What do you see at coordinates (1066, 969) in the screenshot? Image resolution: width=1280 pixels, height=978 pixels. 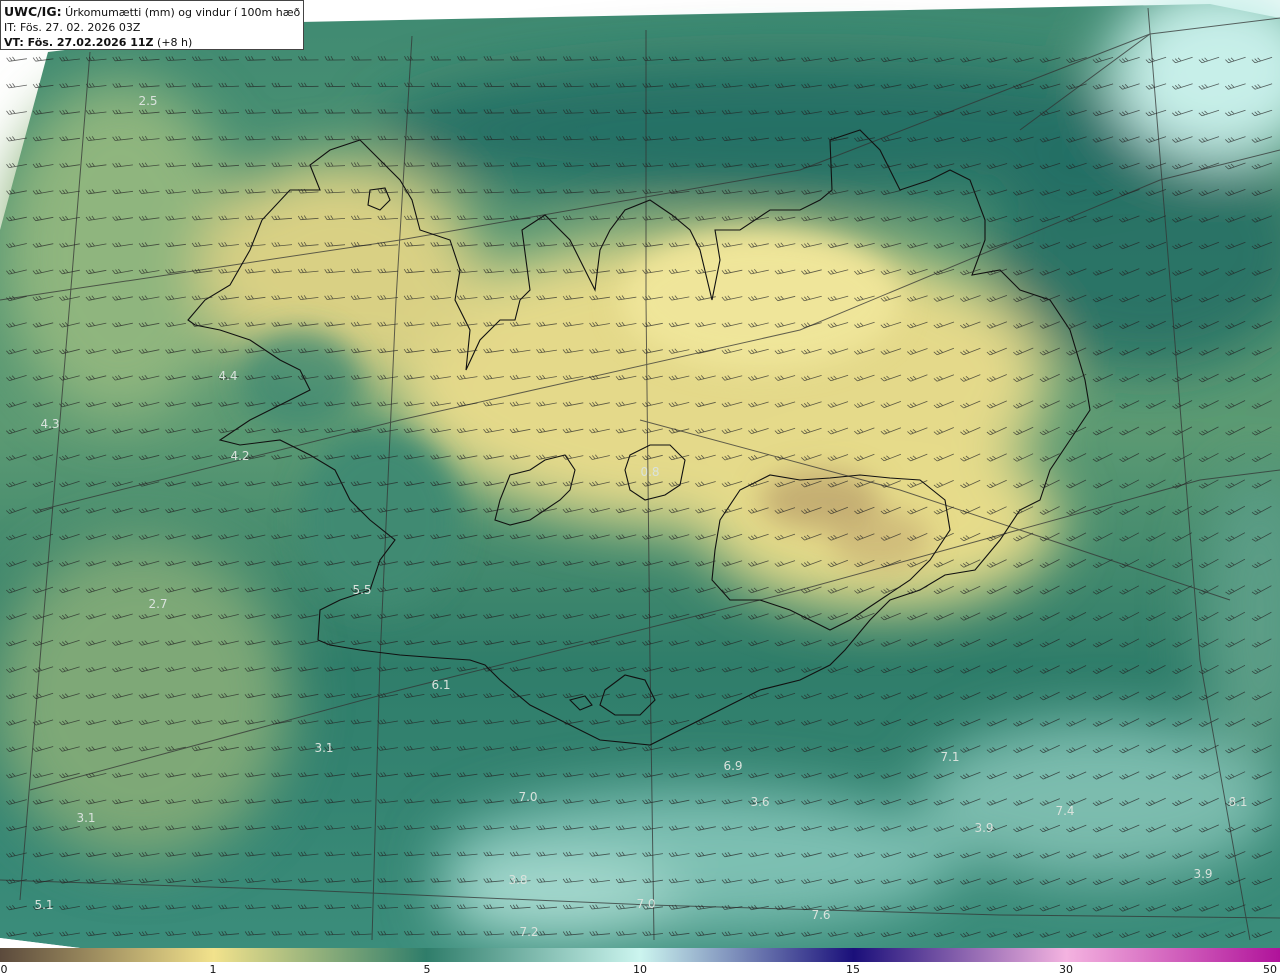 I see `colorbar-tick: 30` at bounding box center [1066, 969].